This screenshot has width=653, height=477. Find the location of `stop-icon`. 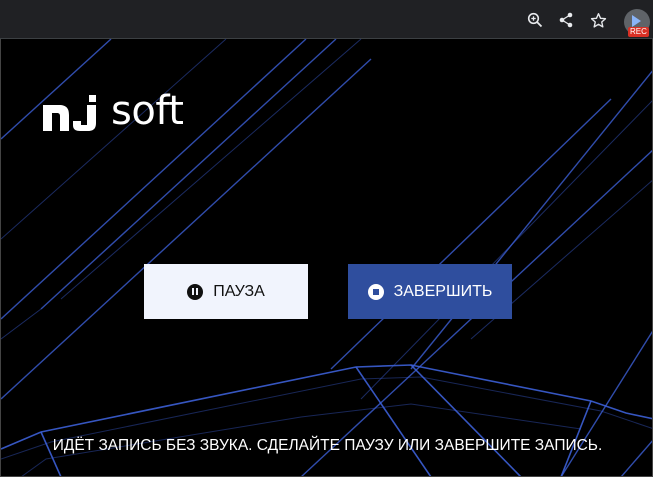

stop-icon is located at coordinates (375, 291).